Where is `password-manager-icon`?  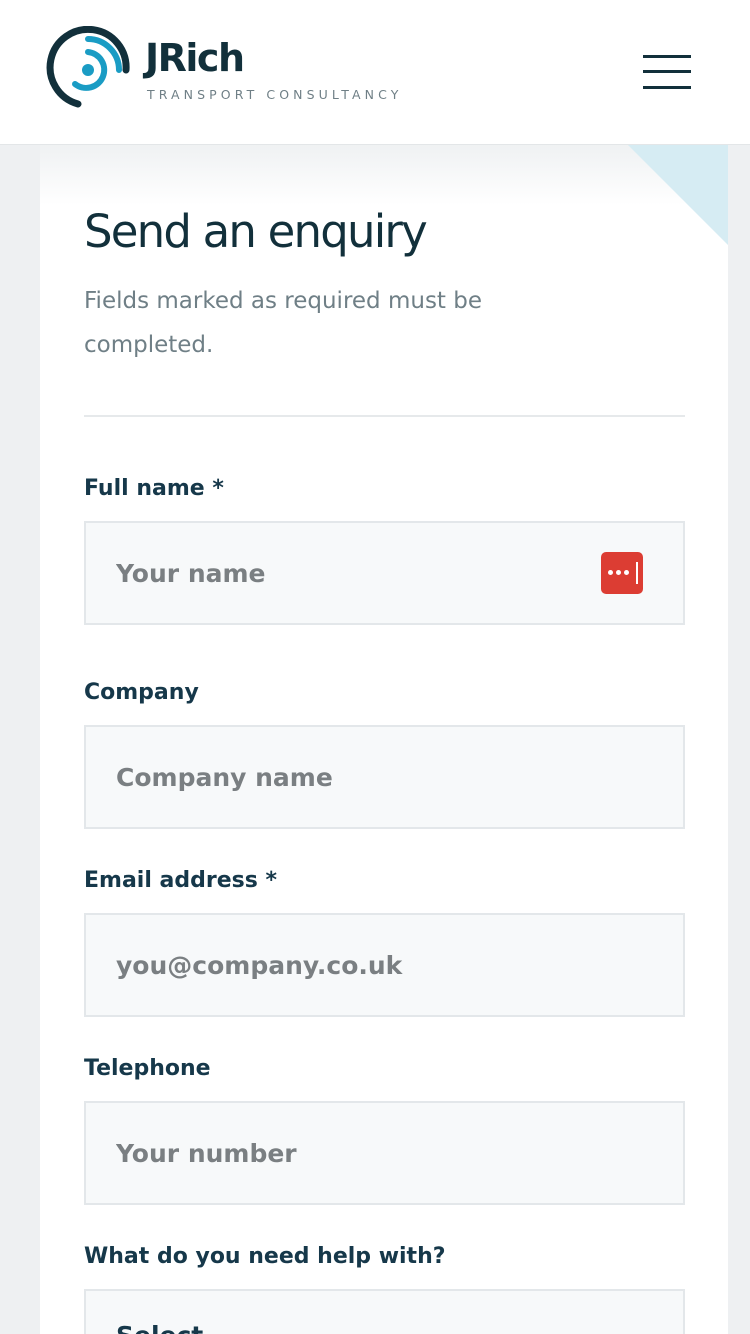 password-manager-icon is located at coordinates (622, 573).